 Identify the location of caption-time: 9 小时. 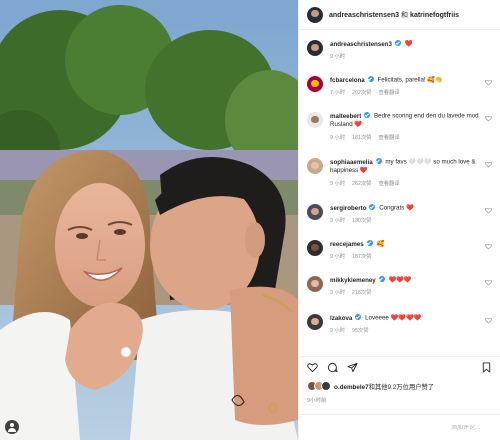
(338, 57).